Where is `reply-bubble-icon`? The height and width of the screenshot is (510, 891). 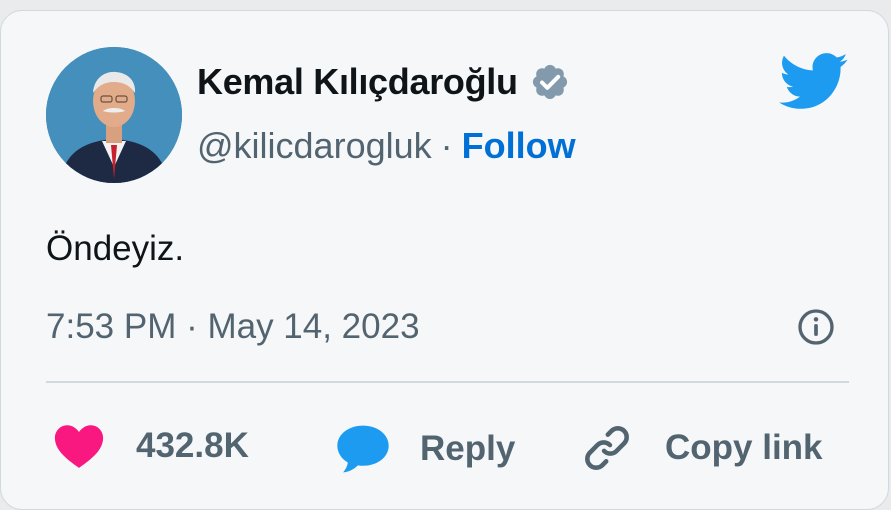 reply-bubble-icon is located at coordinates (363, 449).